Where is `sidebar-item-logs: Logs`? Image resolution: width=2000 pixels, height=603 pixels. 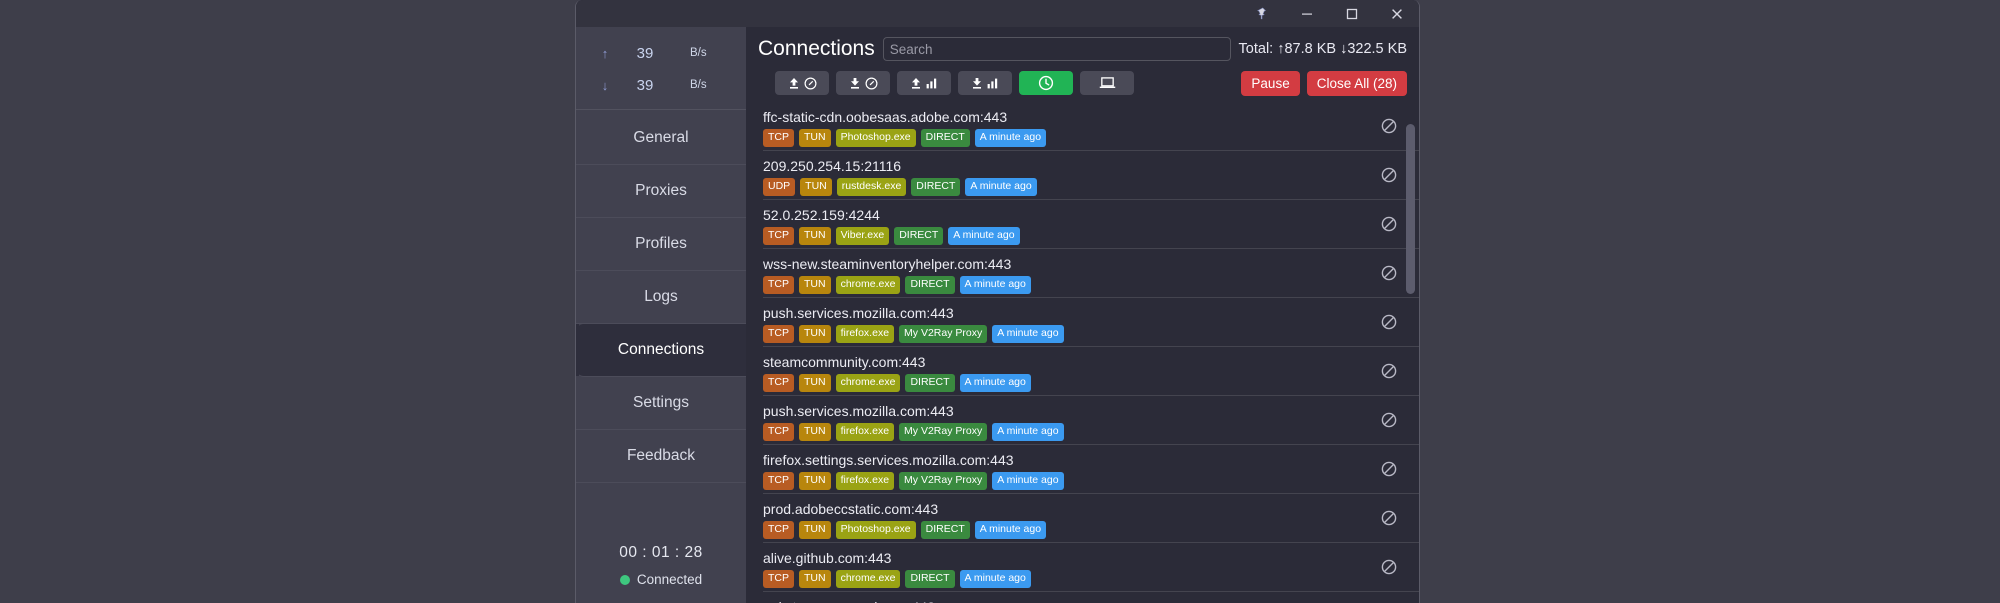
sidebar-item-logs: Logs is located at coordinates (661, 297).